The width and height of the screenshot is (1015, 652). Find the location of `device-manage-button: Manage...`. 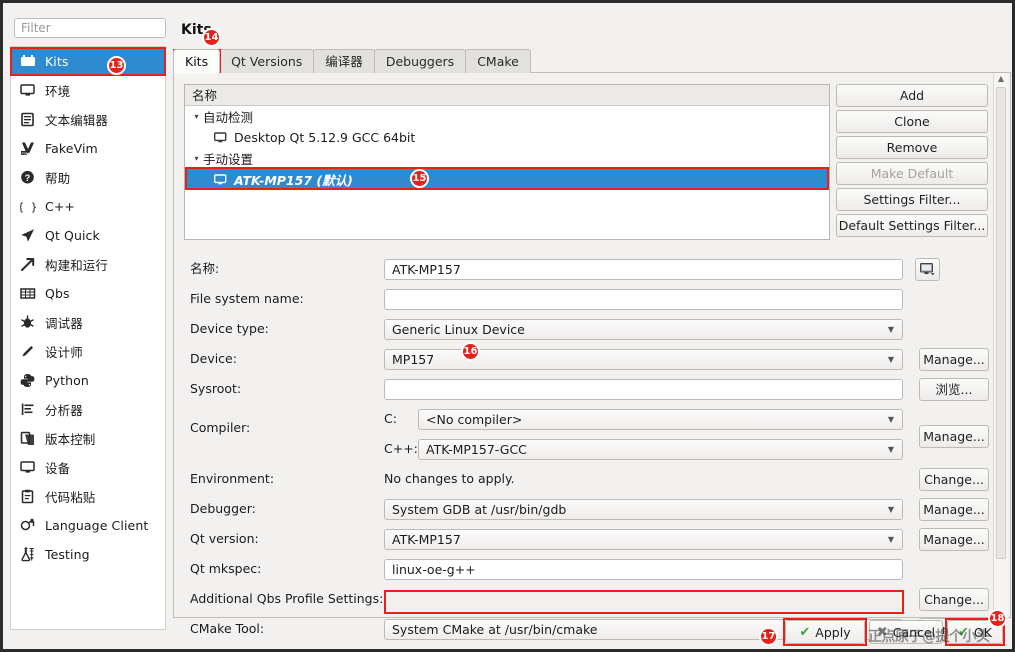

device-manage-button: Manage... is located at coordinates (954, 359).